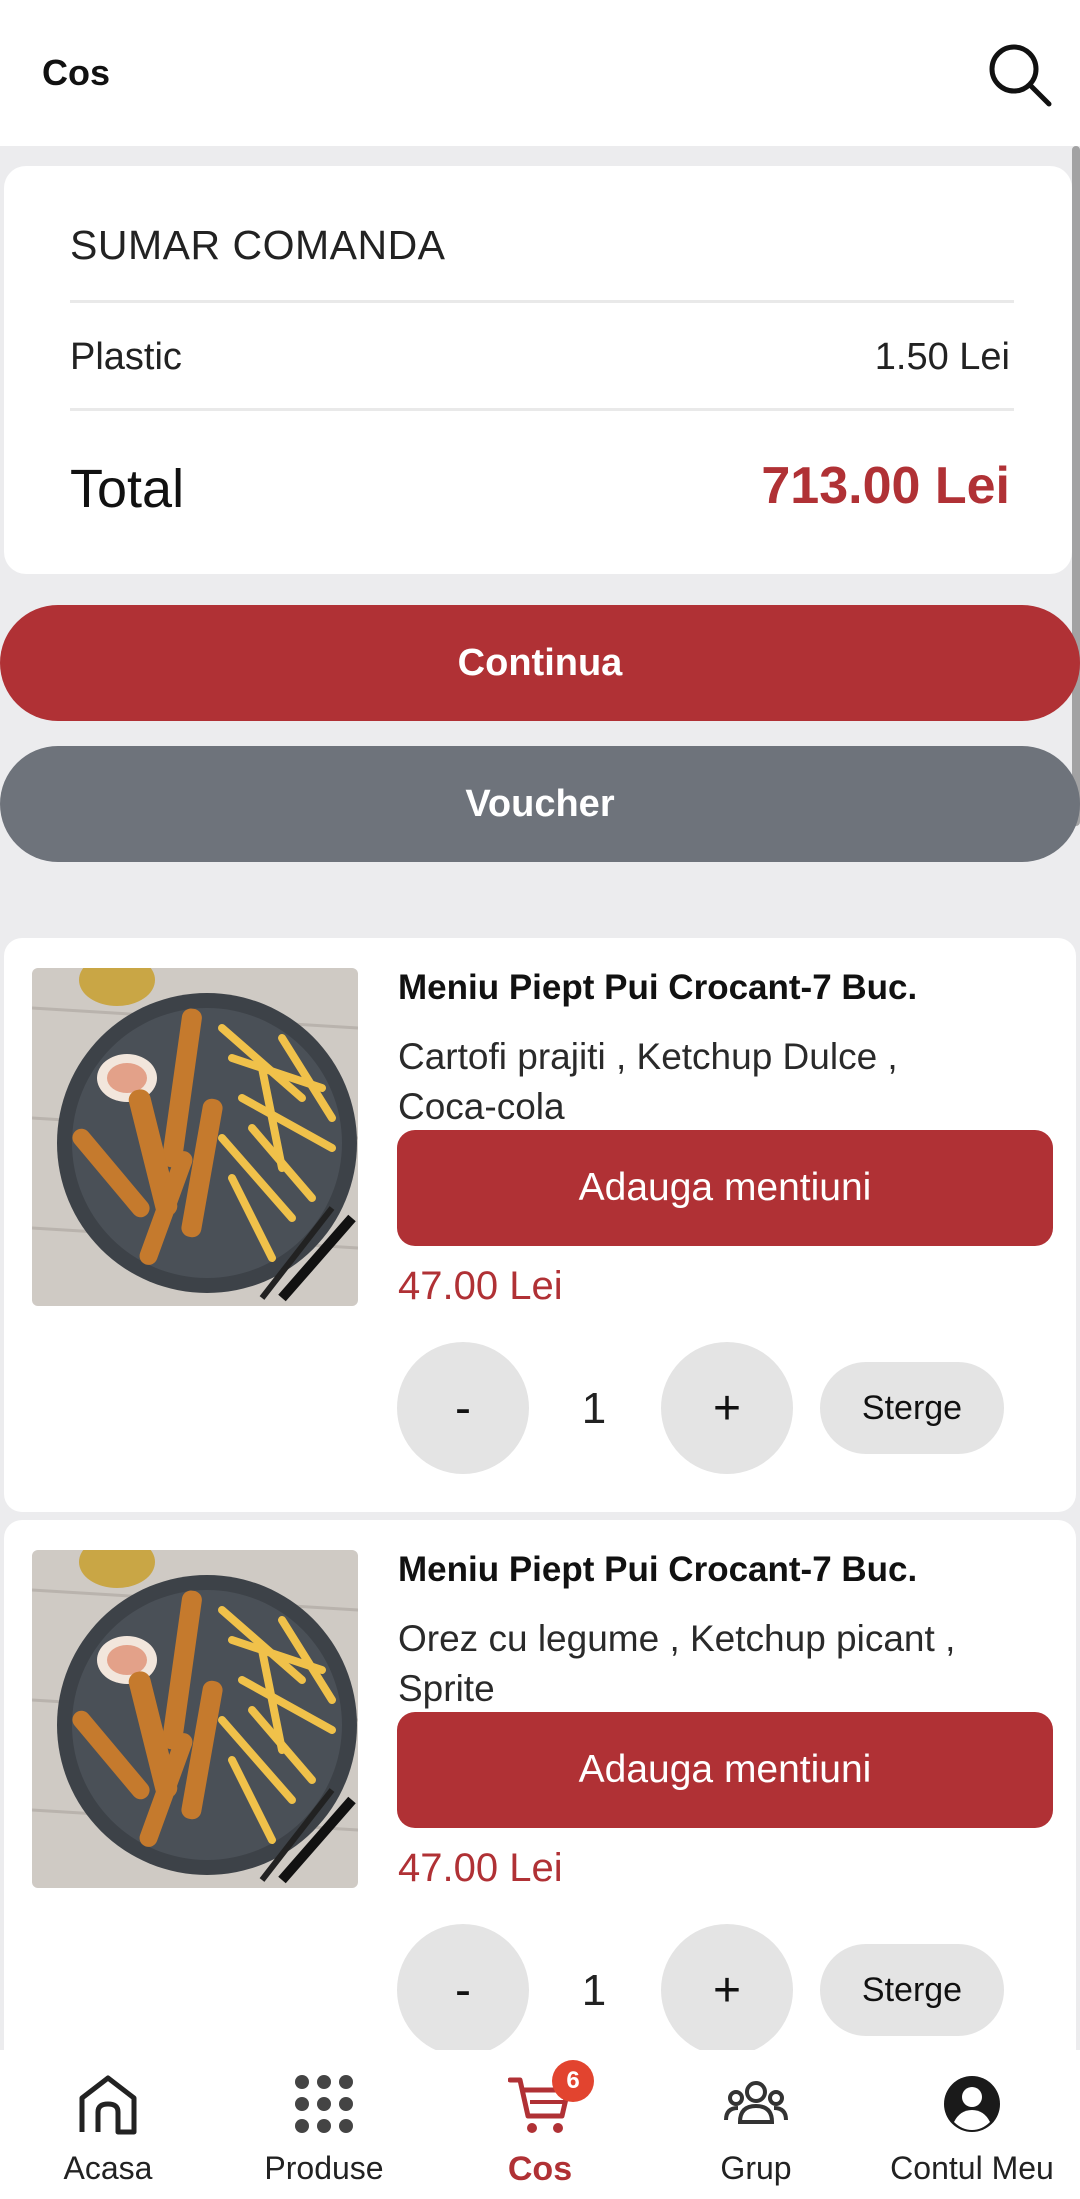 This screenshot has width=1080, height=2199. I want to click on nav-item-contul-meu: Contul Meu, so click(972, 2124).